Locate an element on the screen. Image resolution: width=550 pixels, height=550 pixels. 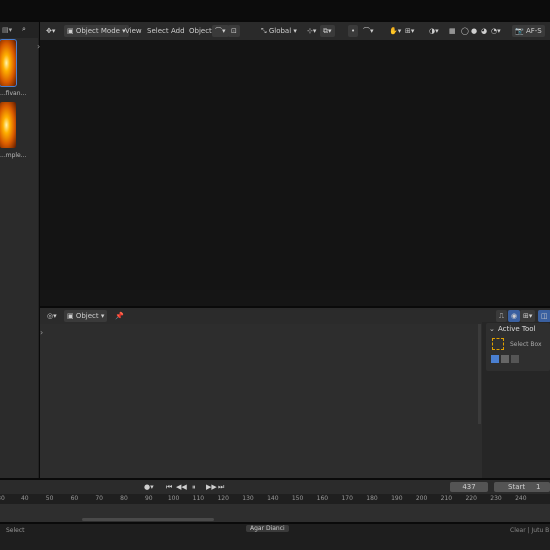
ruler-tick: 190 is located at coordinates (397, 498).